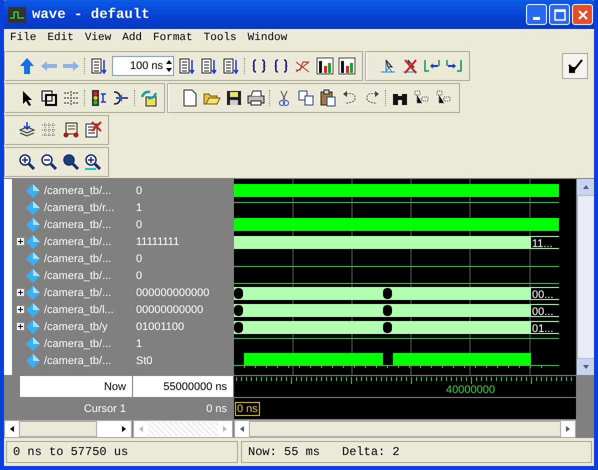  What do you see at coordinates (91, 14) in the screenshot?
I see `window-title: wave - default` at bounding box center [91, 14].